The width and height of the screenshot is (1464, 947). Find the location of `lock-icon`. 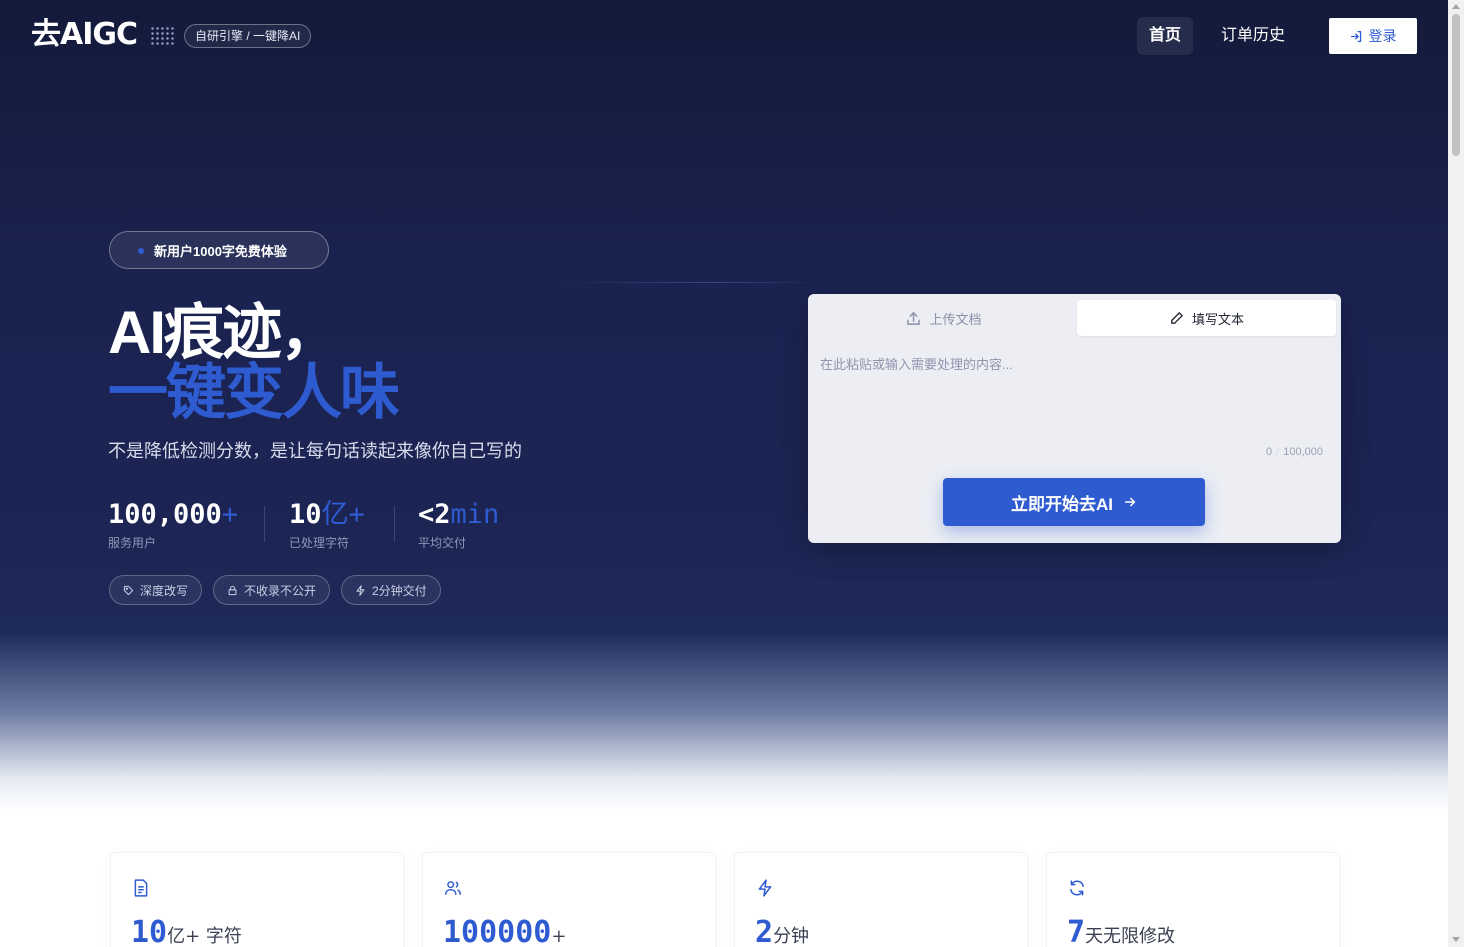

lock-icon is located at coordinates (232, 590).